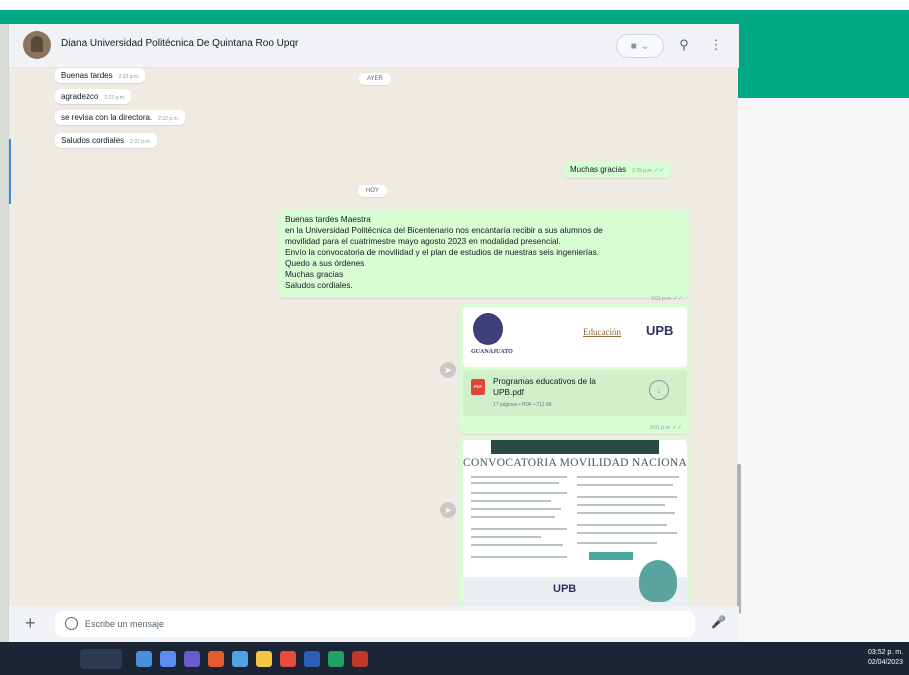  I want to click on list-item: Saludos cordiales 2:22 p.m., so click(106, 140).